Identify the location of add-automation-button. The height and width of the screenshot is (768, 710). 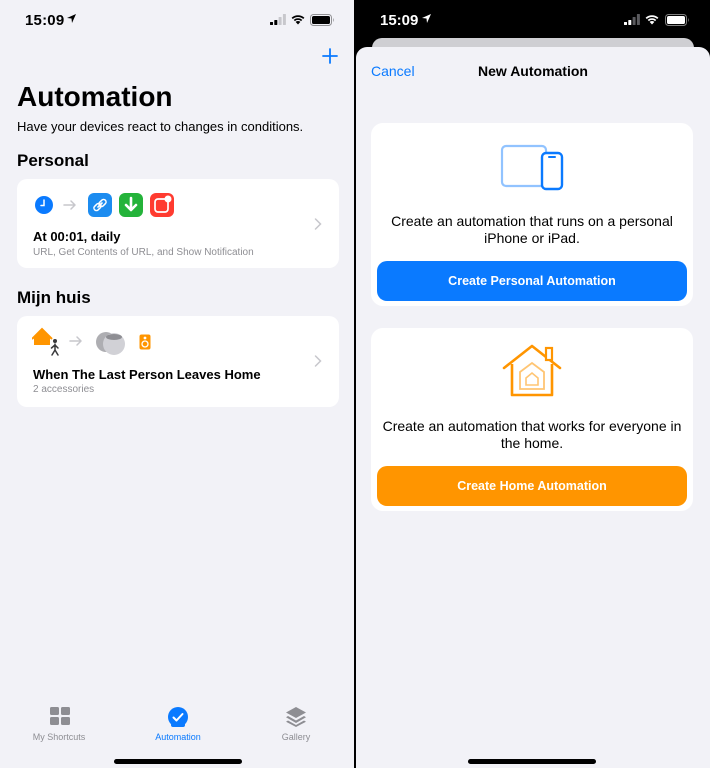
(330, 56).